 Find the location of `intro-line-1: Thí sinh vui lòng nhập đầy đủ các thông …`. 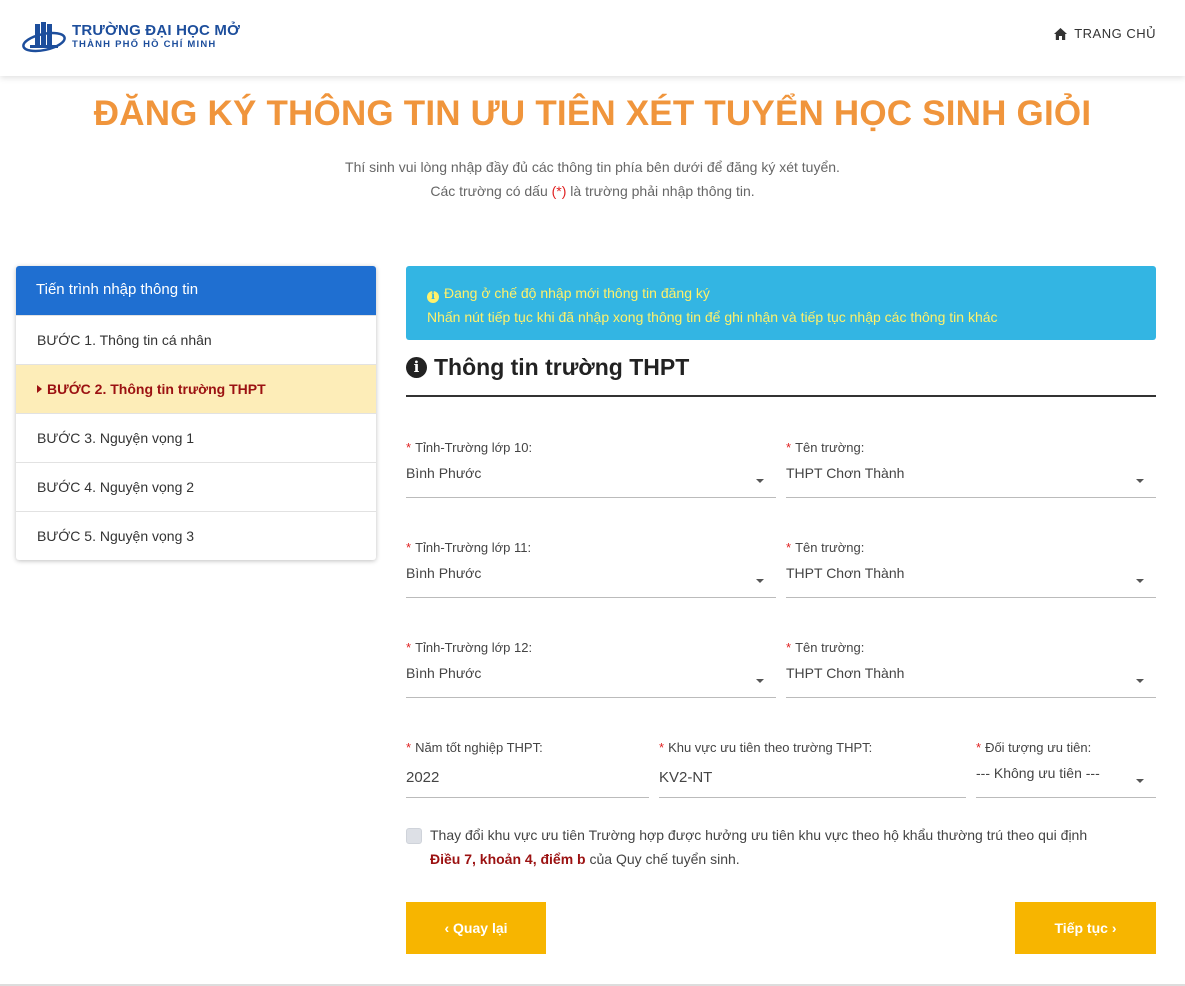

intro-line-1: Thí sinh vui lòng nhập đầy đủ các thông … is located at coordinates (592, 167).